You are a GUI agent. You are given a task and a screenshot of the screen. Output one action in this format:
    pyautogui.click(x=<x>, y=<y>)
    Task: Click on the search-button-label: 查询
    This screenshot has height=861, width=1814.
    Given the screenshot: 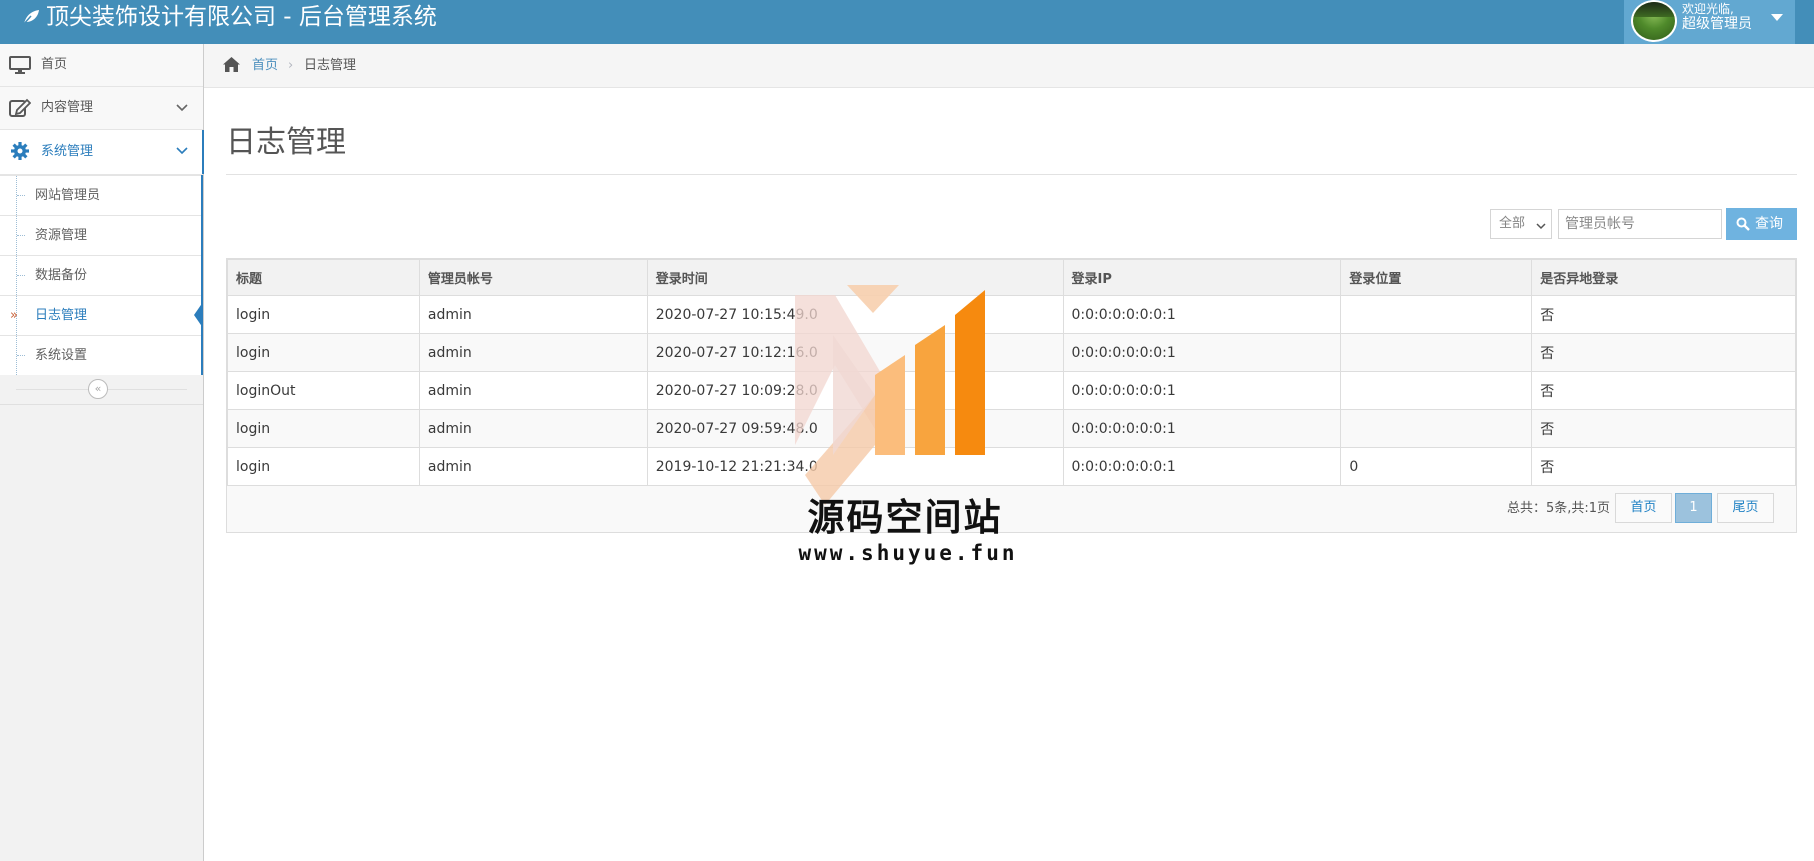 What is the action you would take?
    pyautogui.click(x=1769, y=224)
    